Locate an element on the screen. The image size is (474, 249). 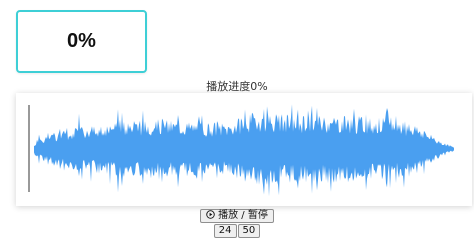
play-pause-button: 播放 / 暂停 is located at coordinates (237, 216).